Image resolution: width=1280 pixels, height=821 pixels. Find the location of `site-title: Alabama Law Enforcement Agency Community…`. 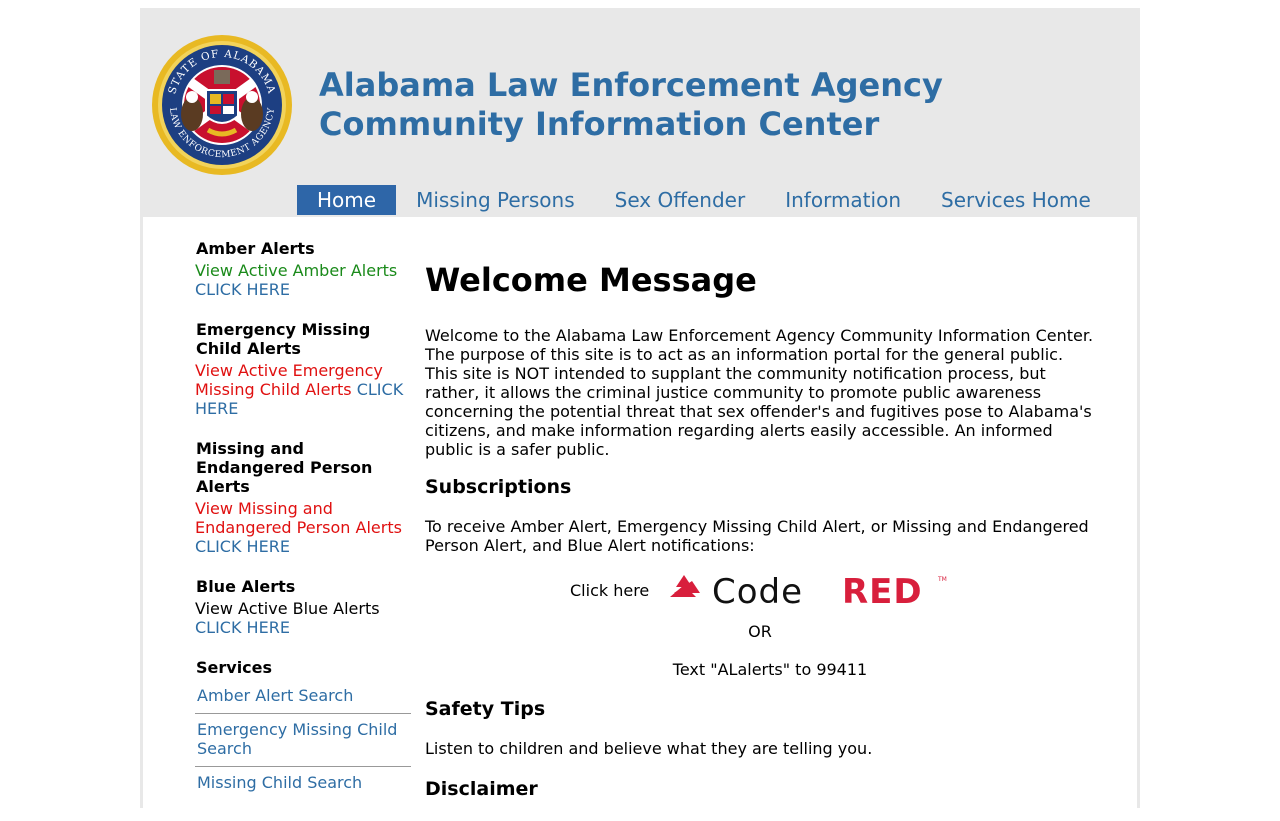

site-title: Alabama Law Enforcement Agency Community… is located at coordinates (631, 105).